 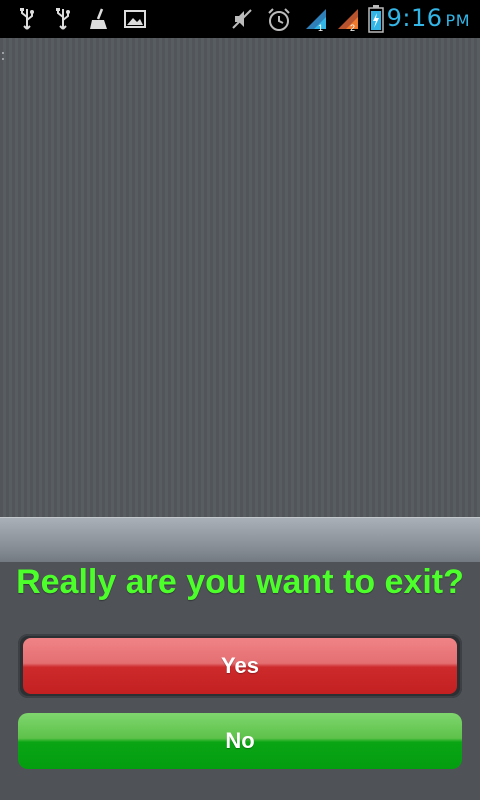 I want to click on dialog-header-bar, so click(x=240, y=539).